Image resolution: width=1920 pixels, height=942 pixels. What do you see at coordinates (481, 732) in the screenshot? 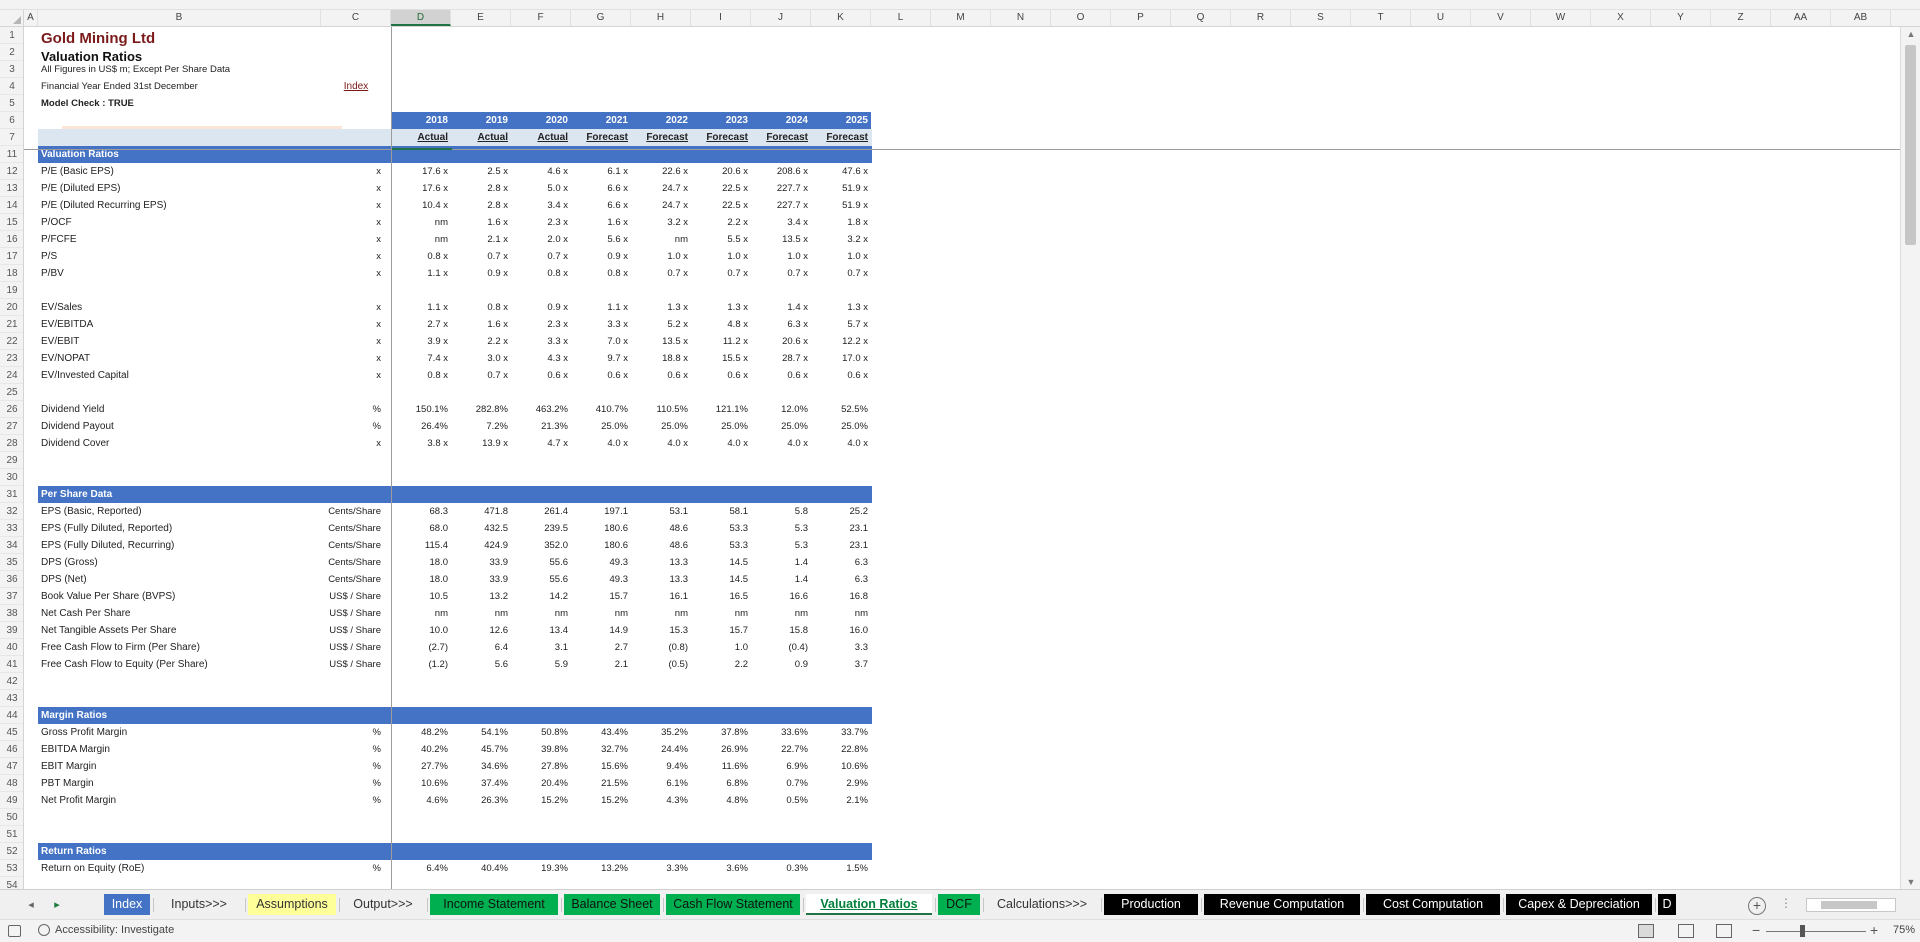
I see `value-cell: 54.1%` at bounding box center [481, 732].